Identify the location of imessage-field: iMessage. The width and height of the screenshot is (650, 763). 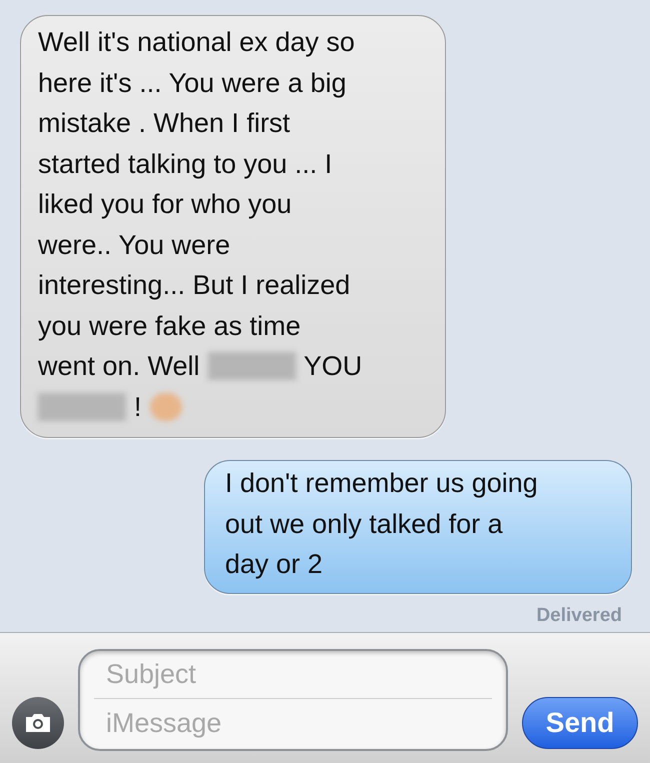
(293, 723).